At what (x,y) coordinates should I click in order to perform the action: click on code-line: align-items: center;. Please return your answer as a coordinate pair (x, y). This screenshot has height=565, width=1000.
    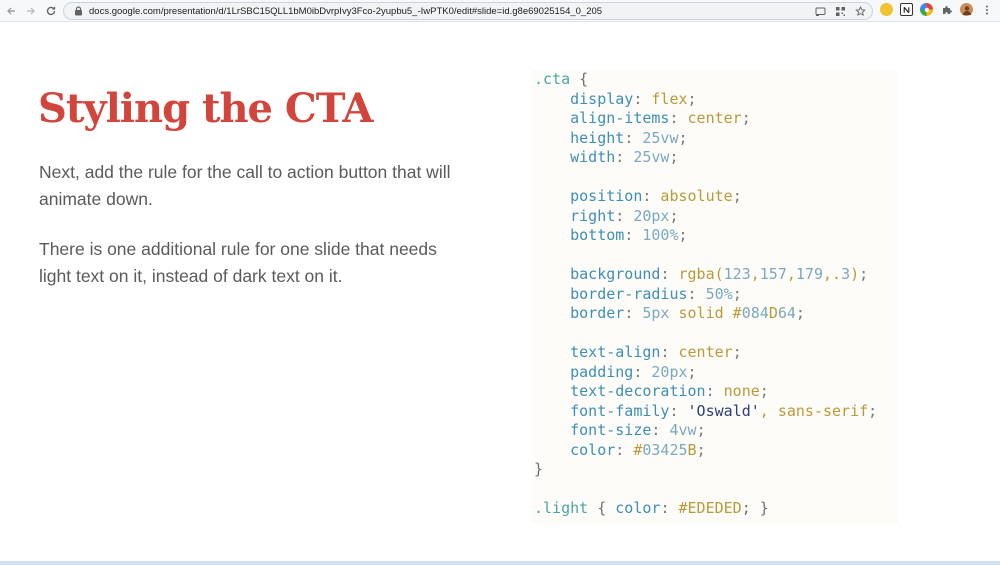
    Looking at the image, I should click on (660, 118).